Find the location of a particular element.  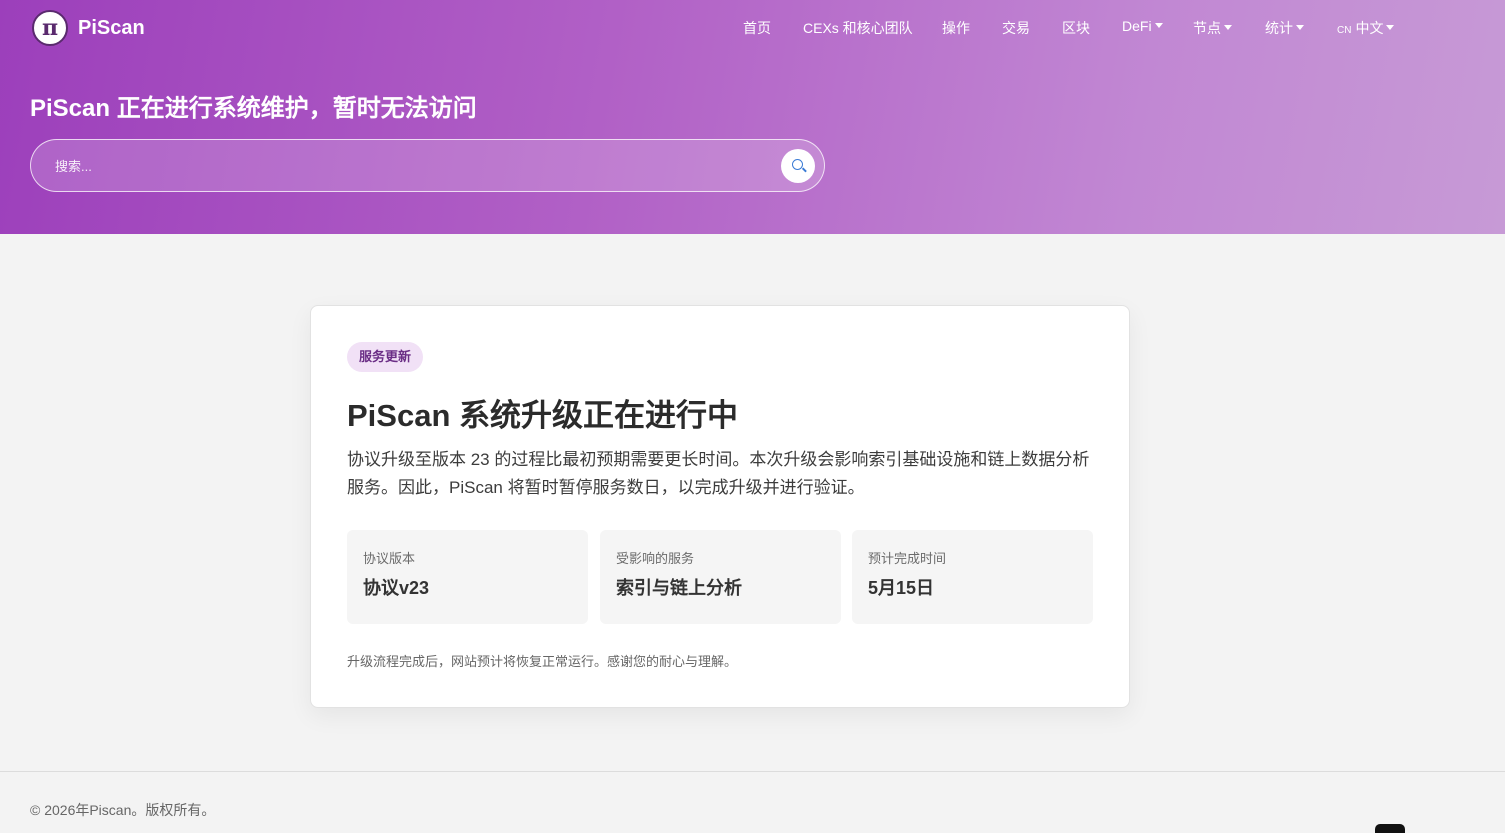

nav-home: 首页 is located at coordinates (757, 28).